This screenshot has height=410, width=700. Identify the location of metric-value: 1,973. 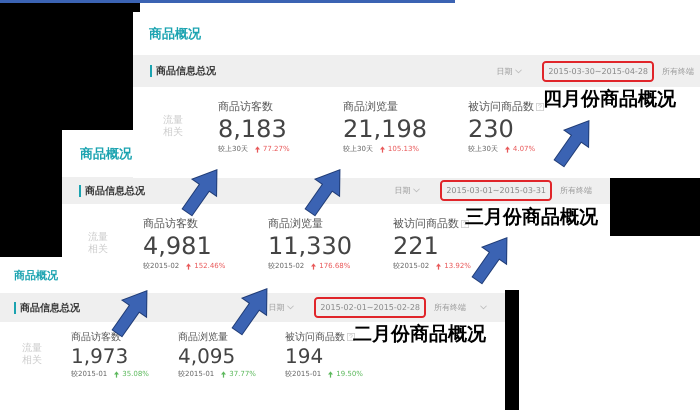
(99, 356).